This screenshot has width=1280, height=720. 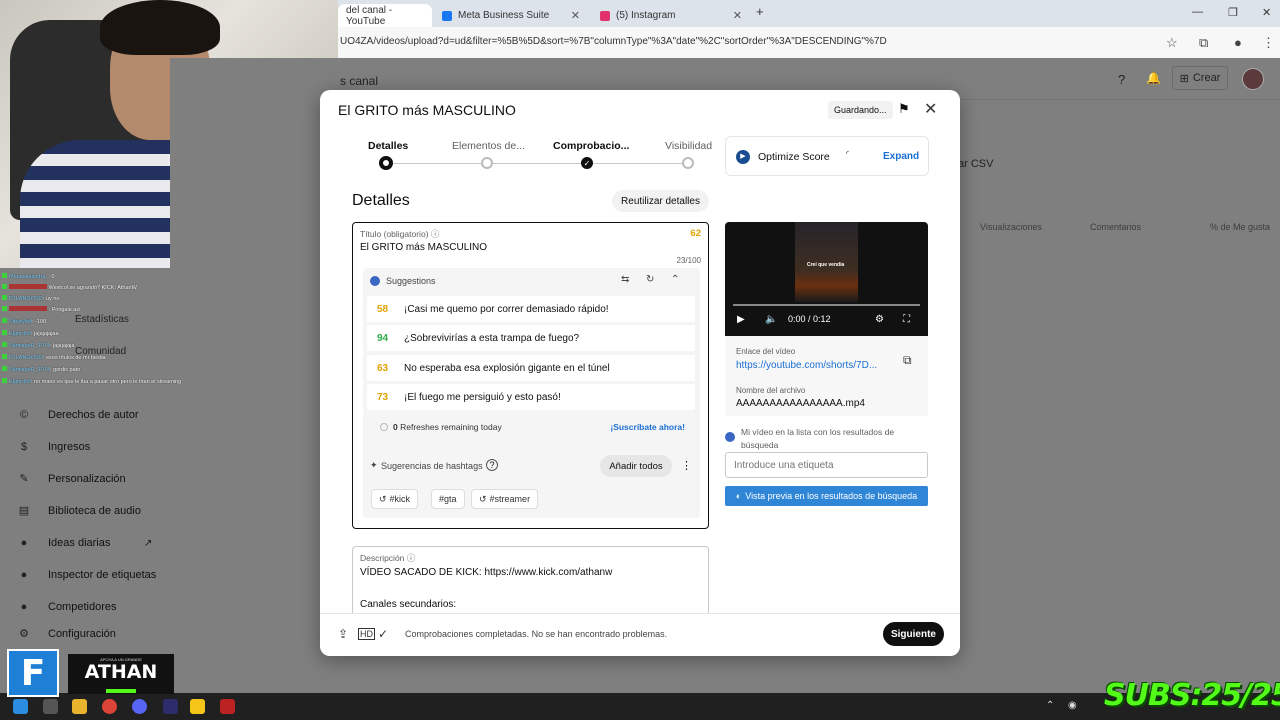 I want to click on sidebar-item-label: Derechos de autor, so click(x=93, y=415).